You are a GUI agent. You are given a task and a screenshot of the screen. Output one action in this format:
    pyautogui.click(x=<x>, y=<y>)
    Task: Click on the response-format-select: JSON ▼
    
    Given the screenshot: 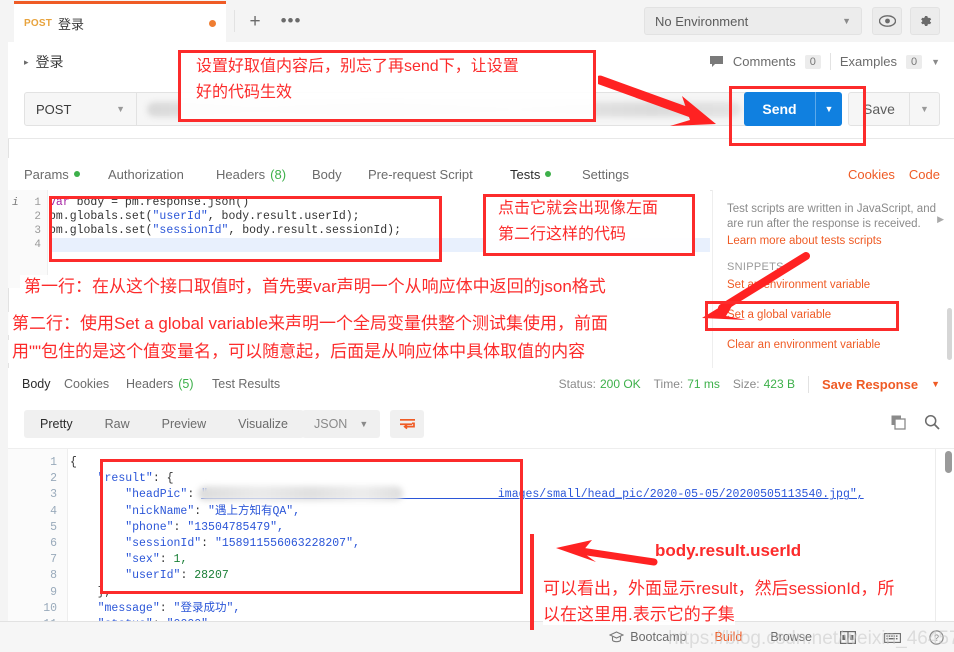 What is the action you would take?
    pyautogui.click(x=341, y=424)
    